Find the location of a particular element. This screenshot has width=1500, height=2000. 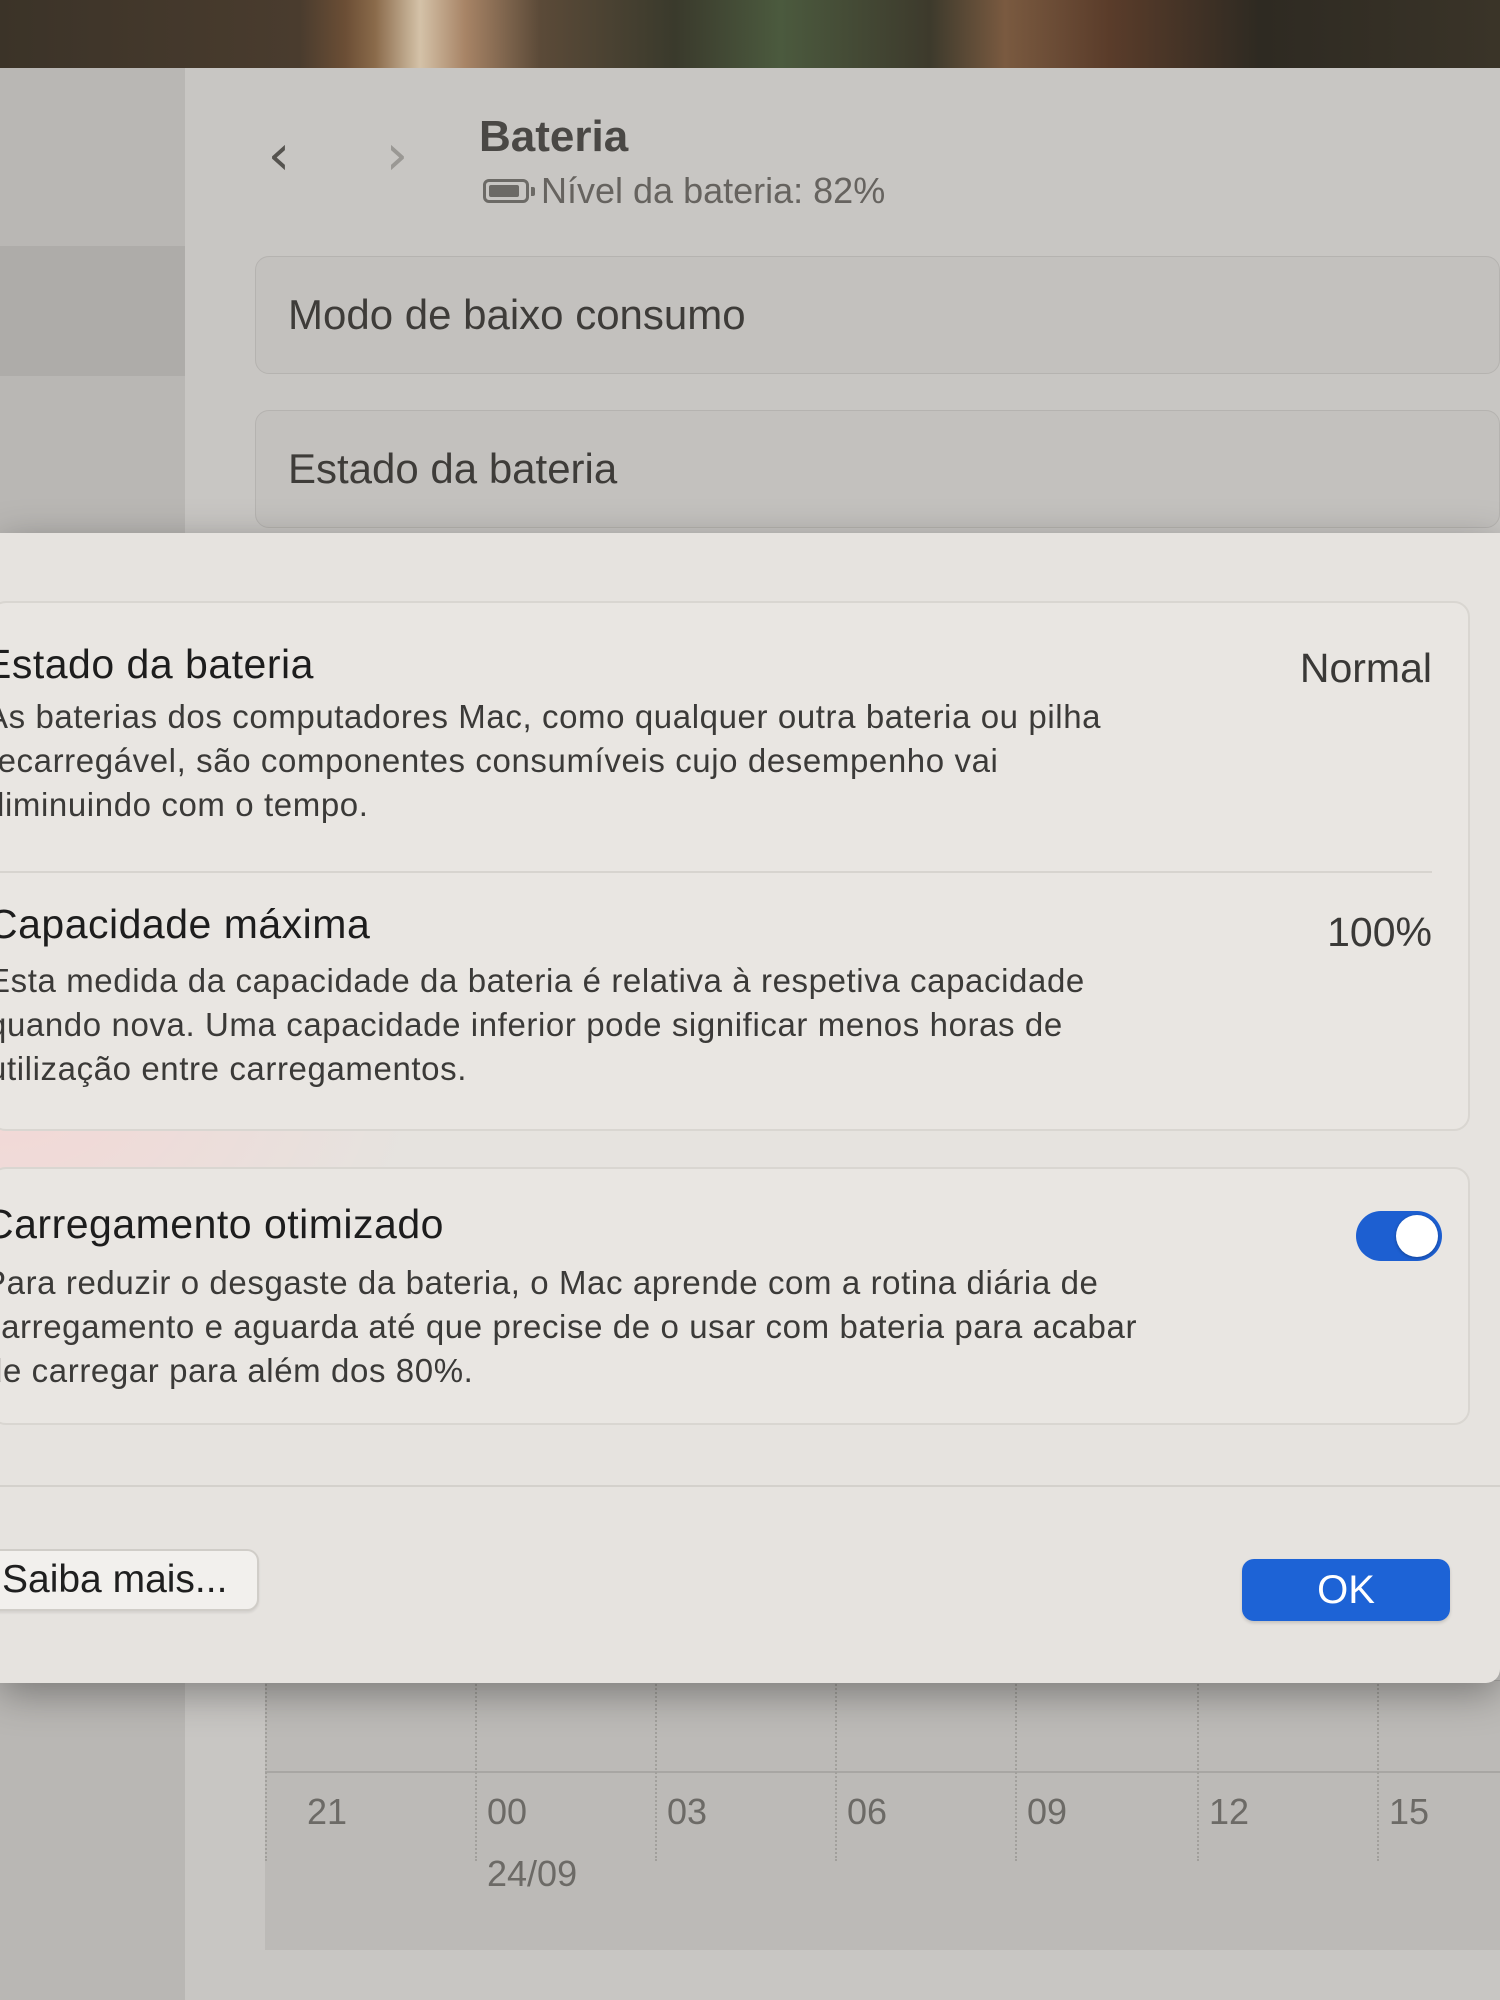

optimized-charging-toggle is located at coordinates (1399, 1236).